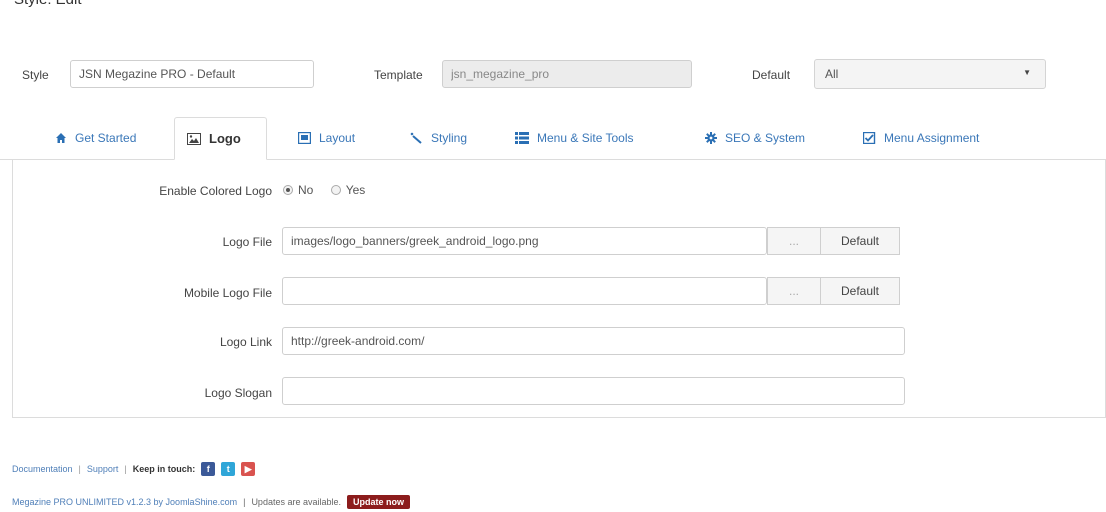  Describe the element at coordinates (524, 291) in the screenshot. I see `mobile-logo-file-input` at that location.